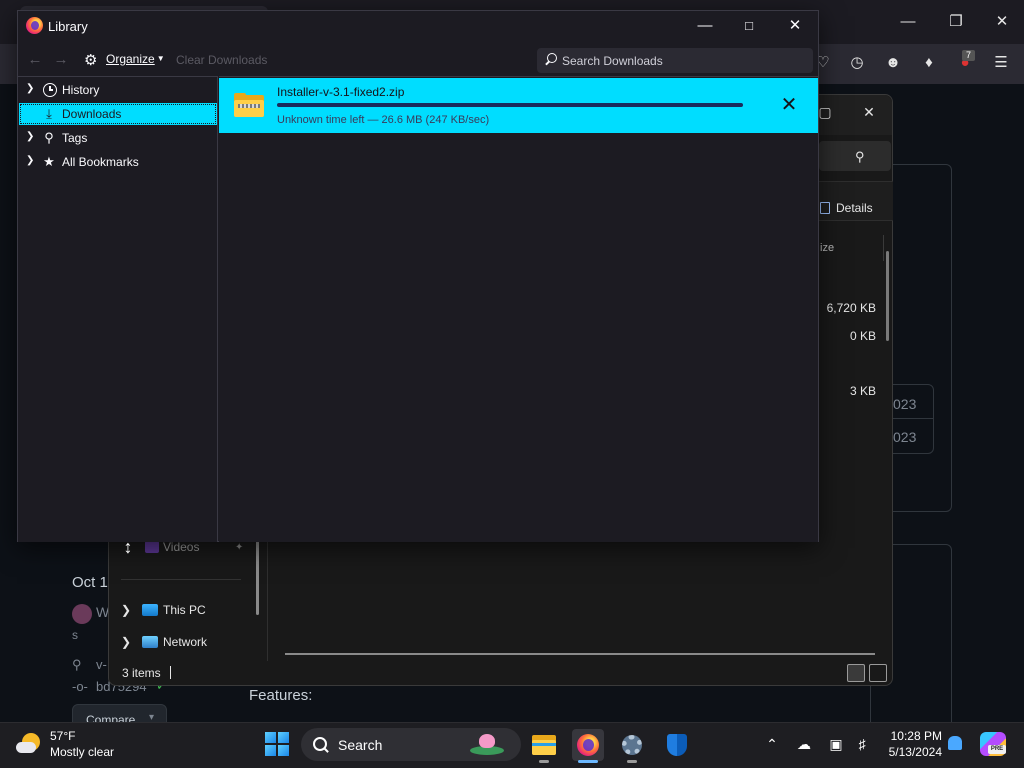 The width and height of the screenshot is (1024, 768). What do you see at coordinates (128, 547) in the screenshot?
I see `resize-cursor-icon: ↕` at bounding box center [128, 547].